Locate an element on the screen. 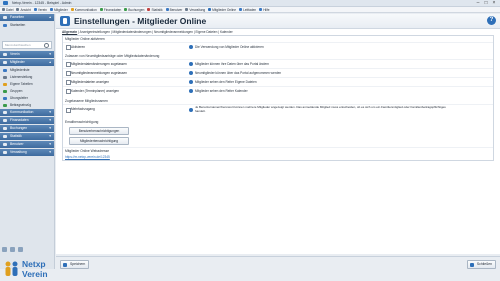 The height and width of the screenshot is (281, 500). app-icon is located at coordinates (5, 3).